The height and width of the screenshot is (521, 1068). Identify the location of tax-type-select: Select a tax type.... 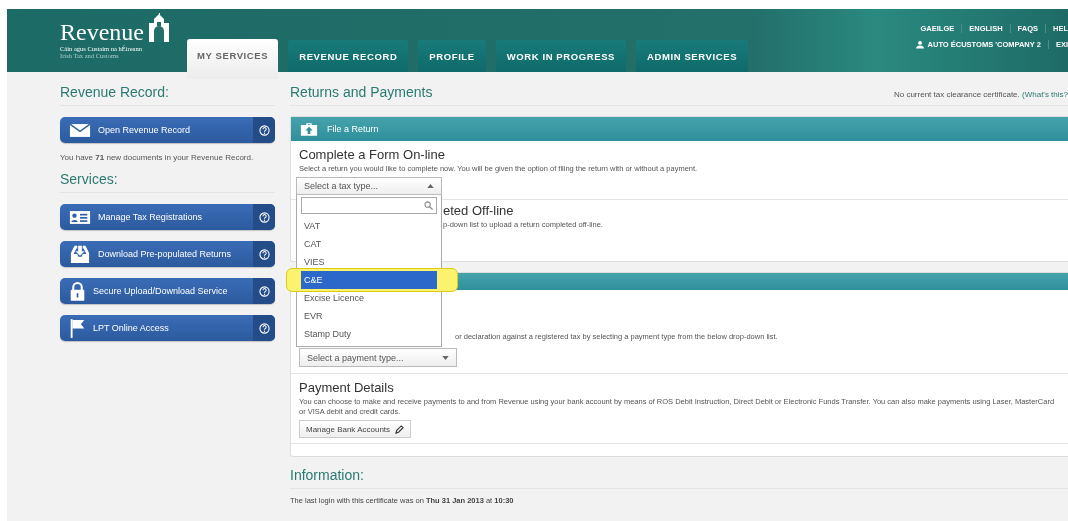
(369, 186).